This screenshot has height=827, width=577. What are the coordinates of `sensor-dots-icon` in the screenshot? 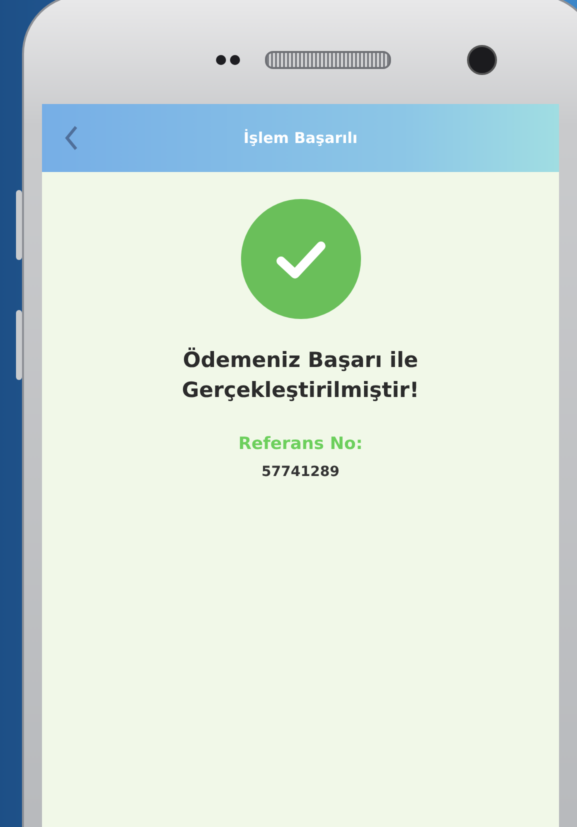 It's located at (229, 60).